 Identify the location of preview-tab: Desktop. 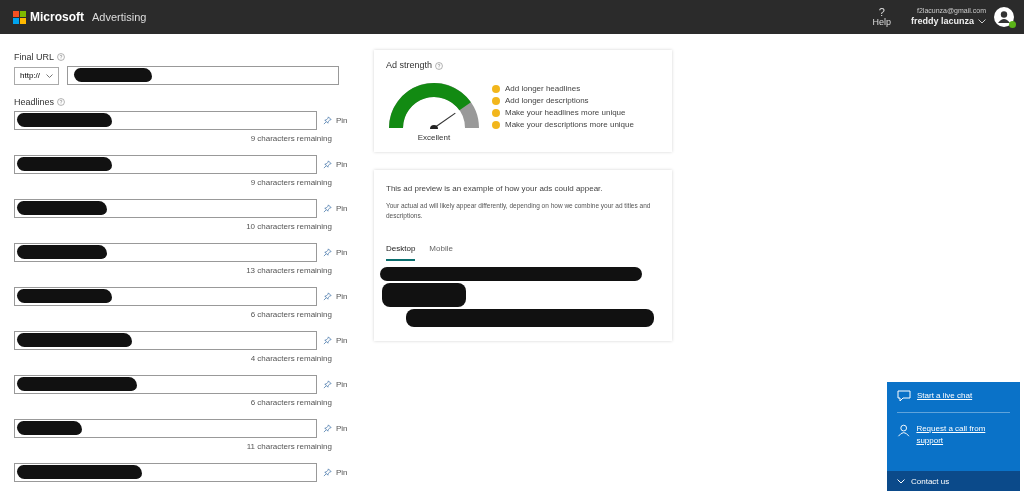
(401, 252).